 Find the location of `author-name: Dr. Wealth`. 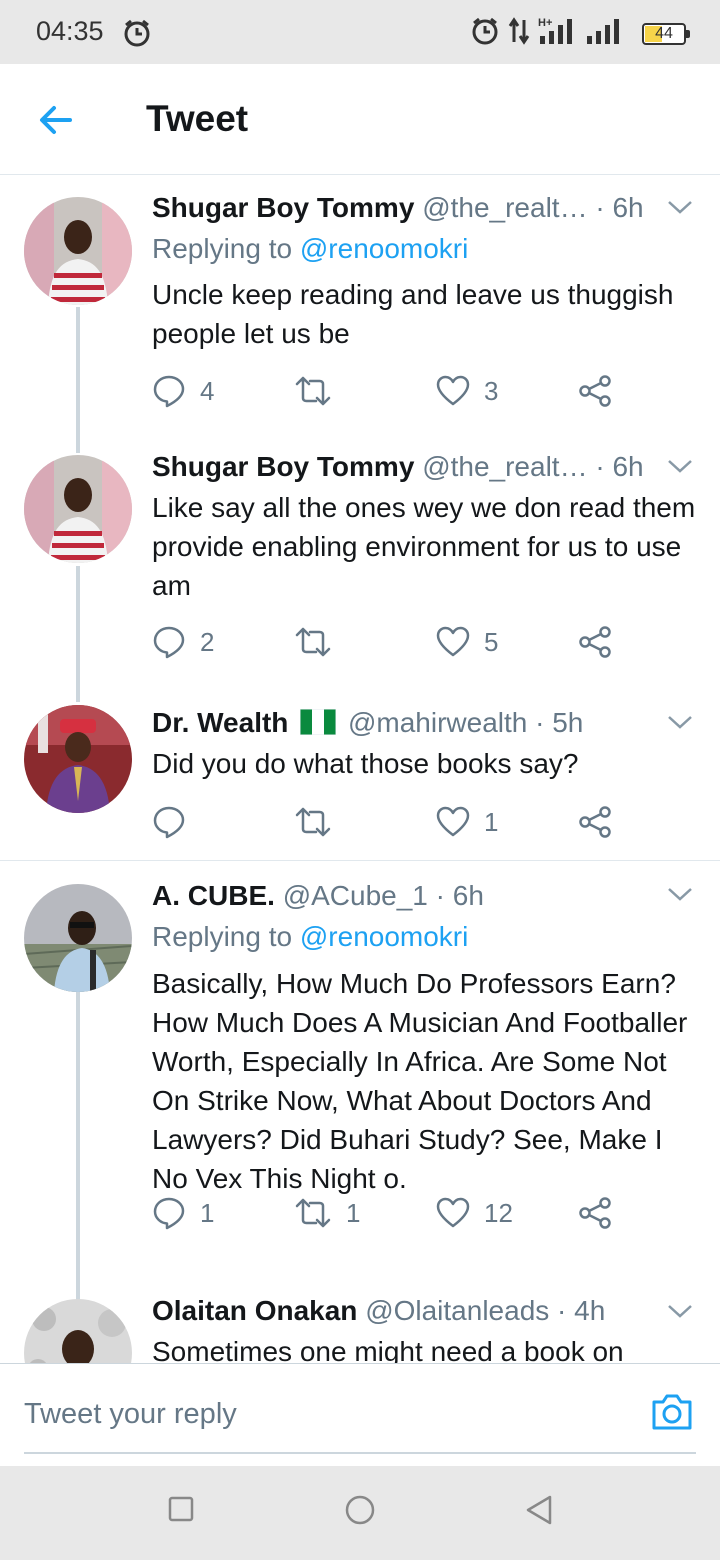

author-name: Dr. Wealth is located at coordinates (220, 722).